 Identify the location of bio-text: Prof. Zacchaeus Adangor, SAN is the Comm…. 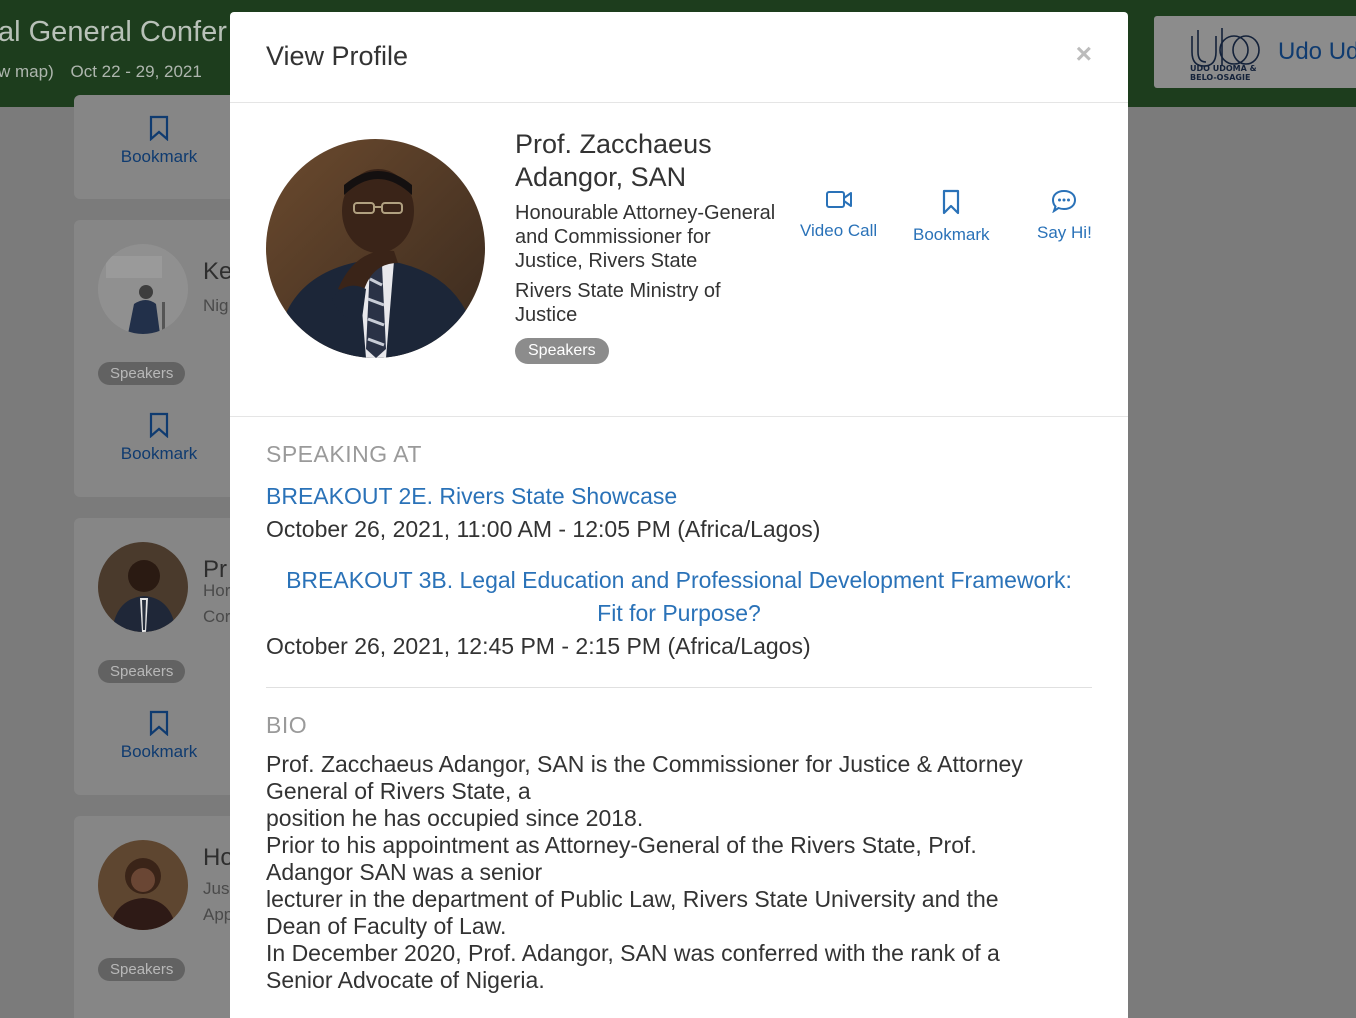
(679, 872).